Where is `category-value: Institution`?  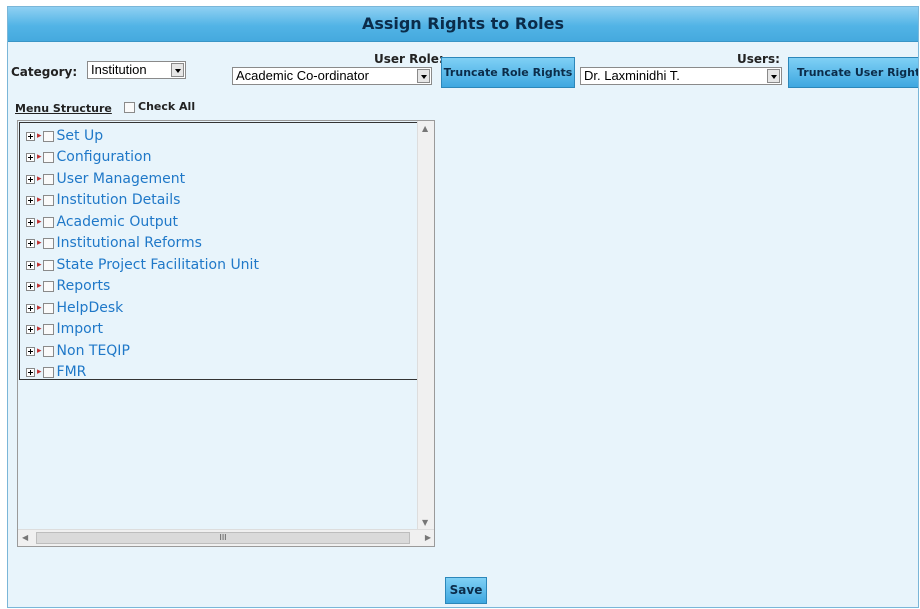
category-value: Institution is located at coordinates (119, 69).